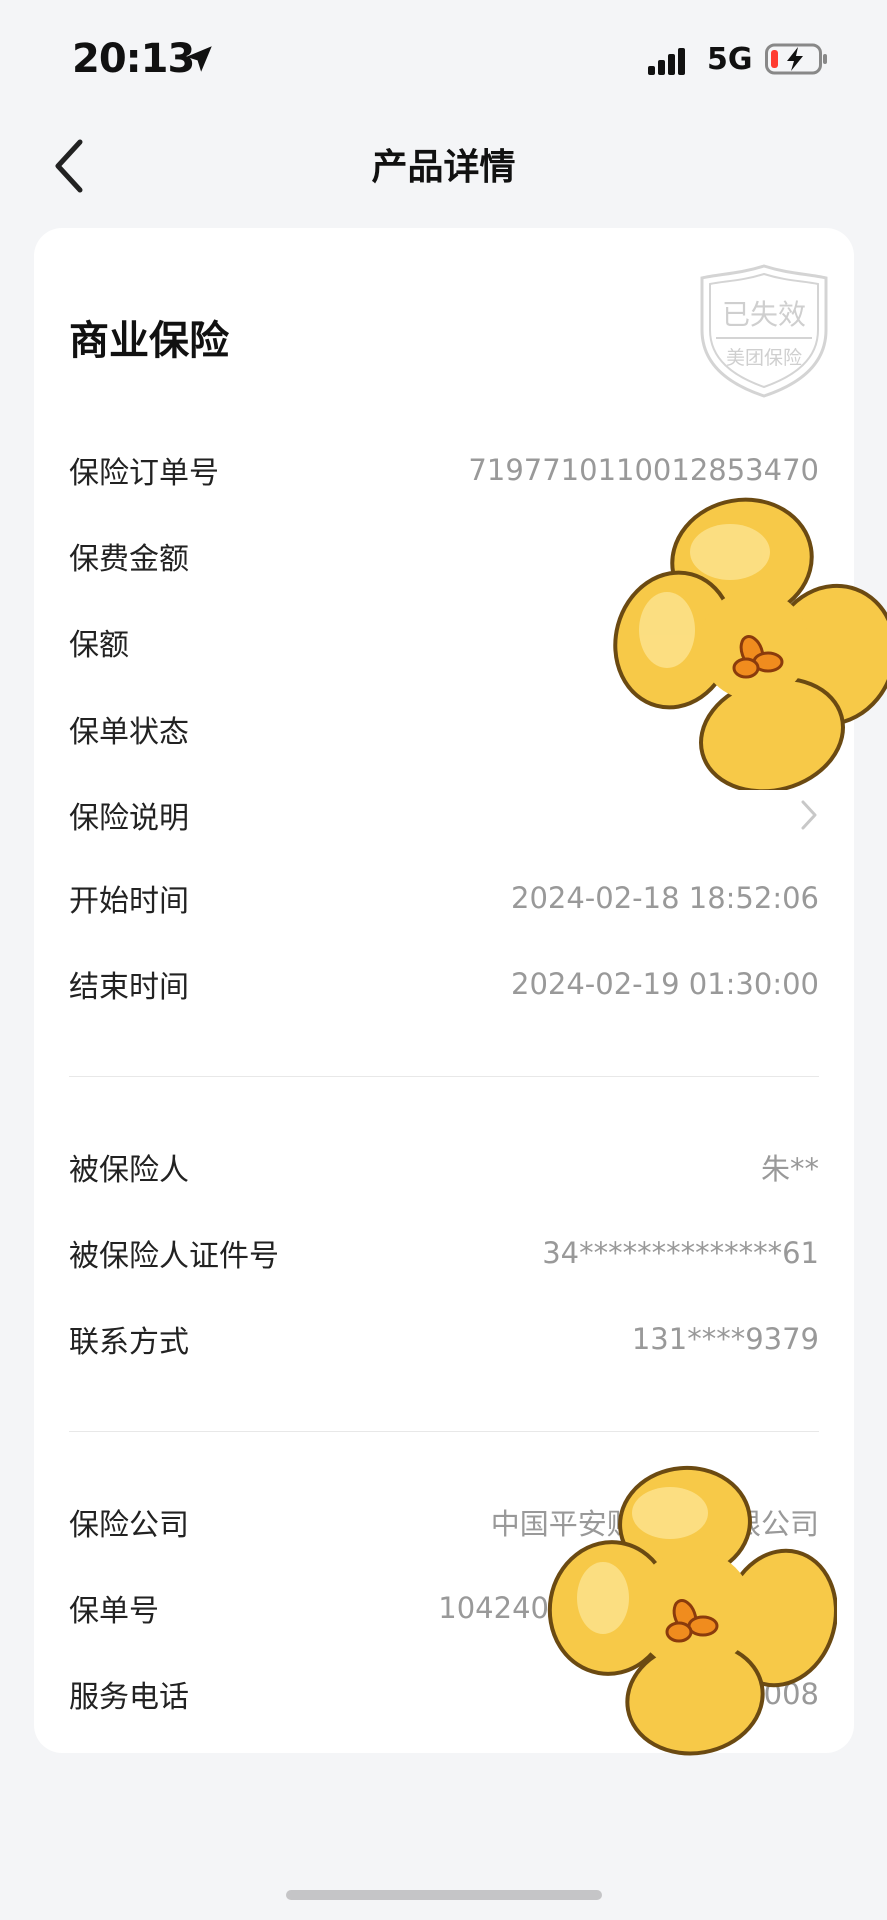  I want to click on row-label: 保单号, so click(114, 1611).